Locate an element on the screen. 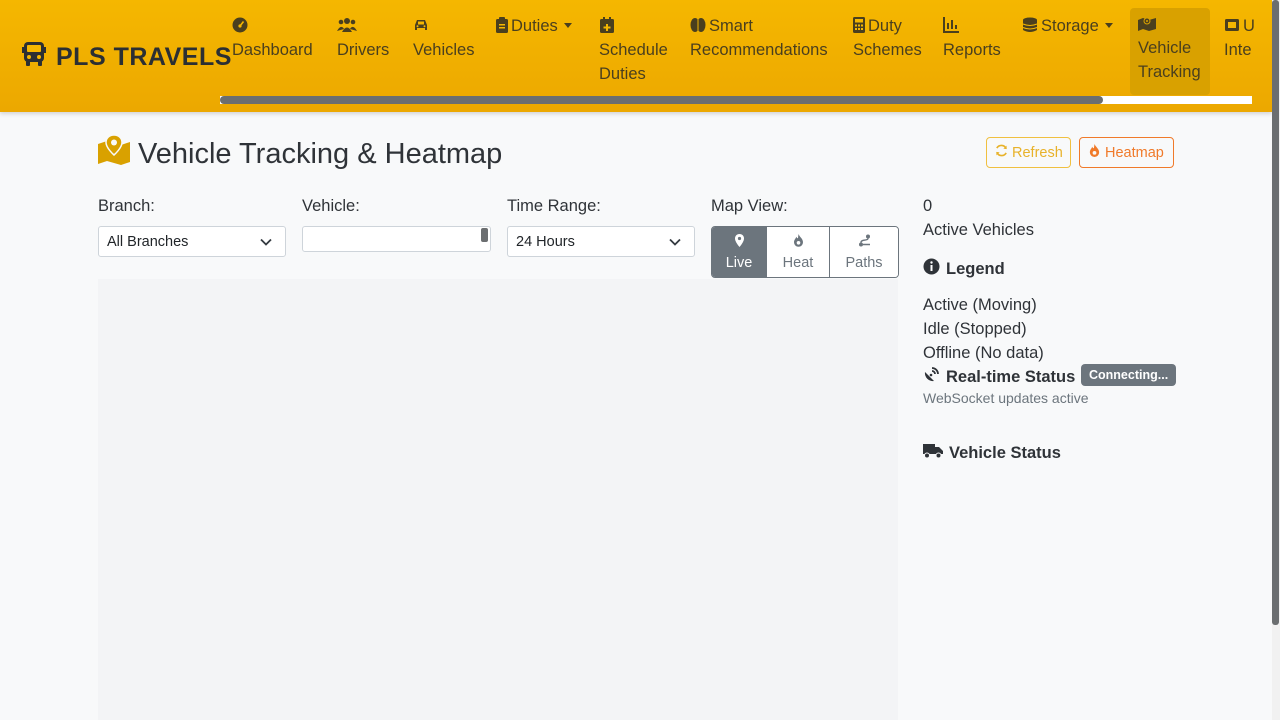  legend-idle: Idle (Stopped) is located at coordinates (975, 329).